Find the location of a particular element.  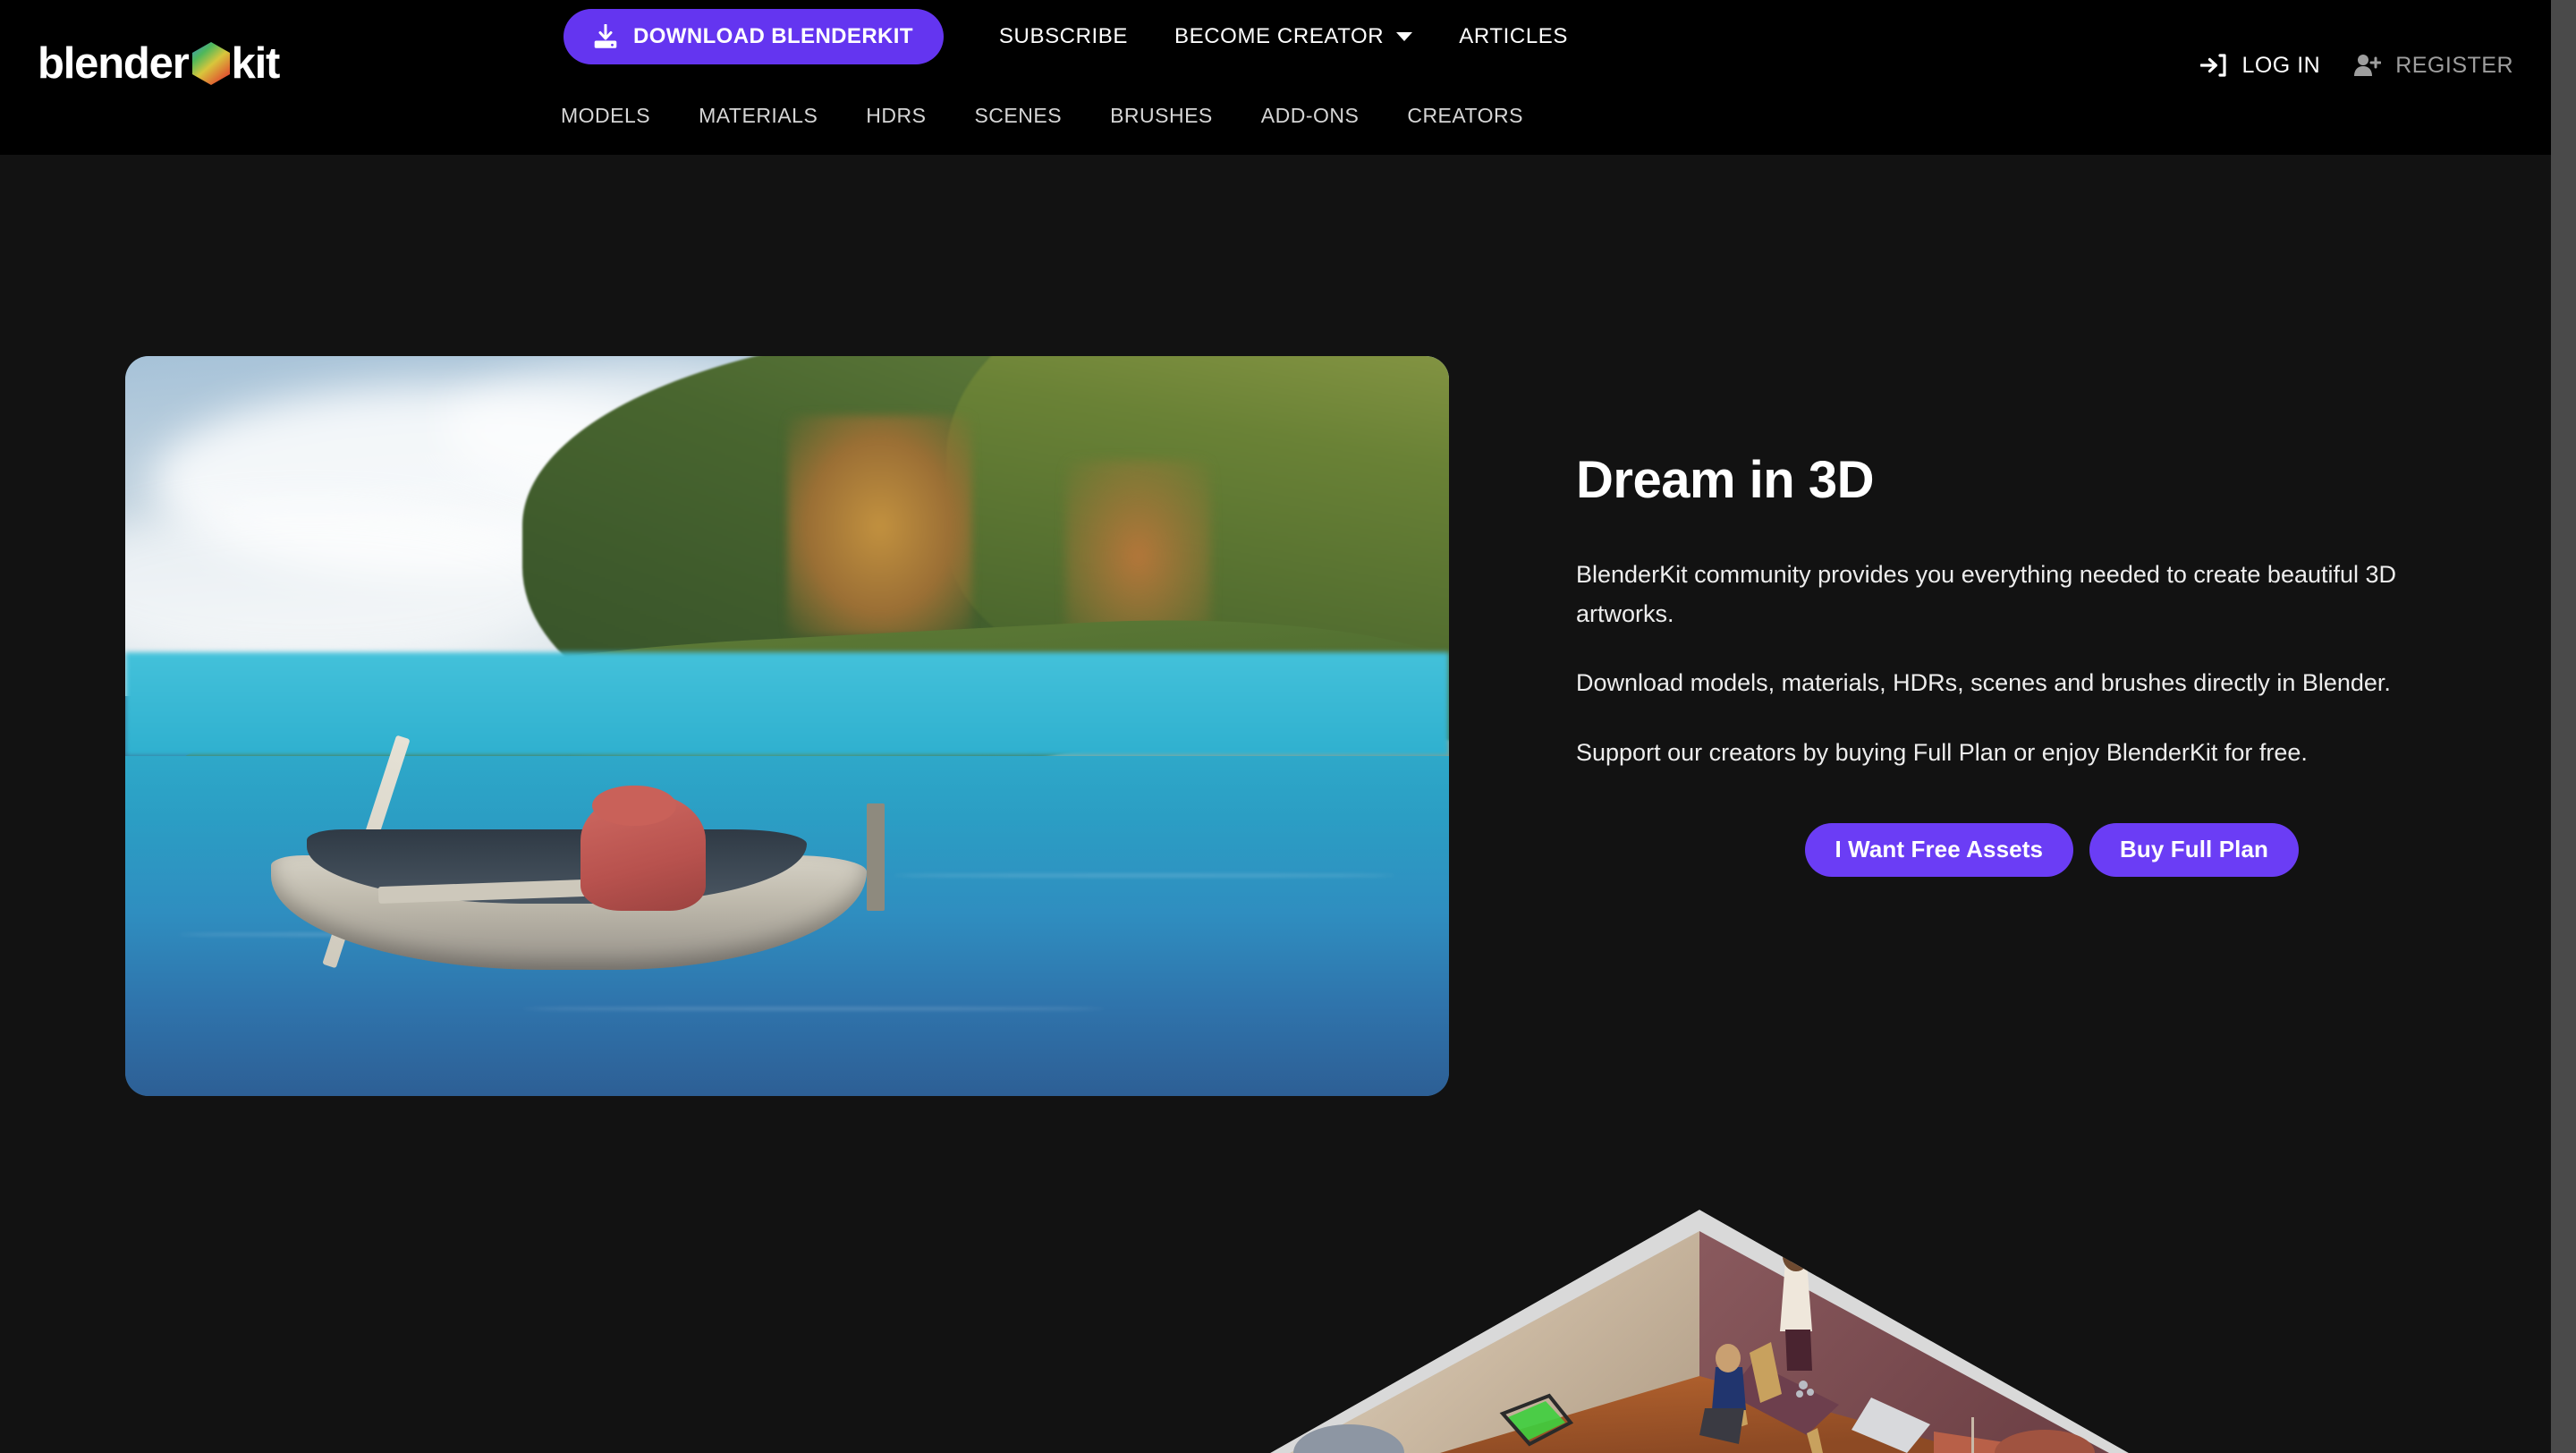

page-title: Dream in 3D is located at coordinates (1725, 480).